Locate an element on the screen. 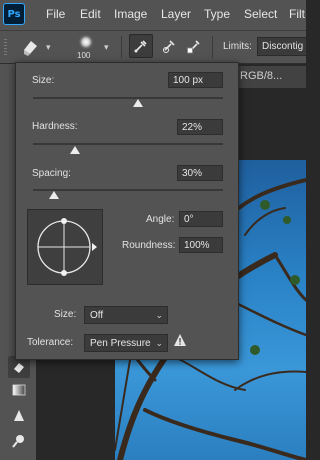 Image resolution: width=320 pixels, height=460 pixels. spacing-slider-thumb is located at coordinates (53, 195).